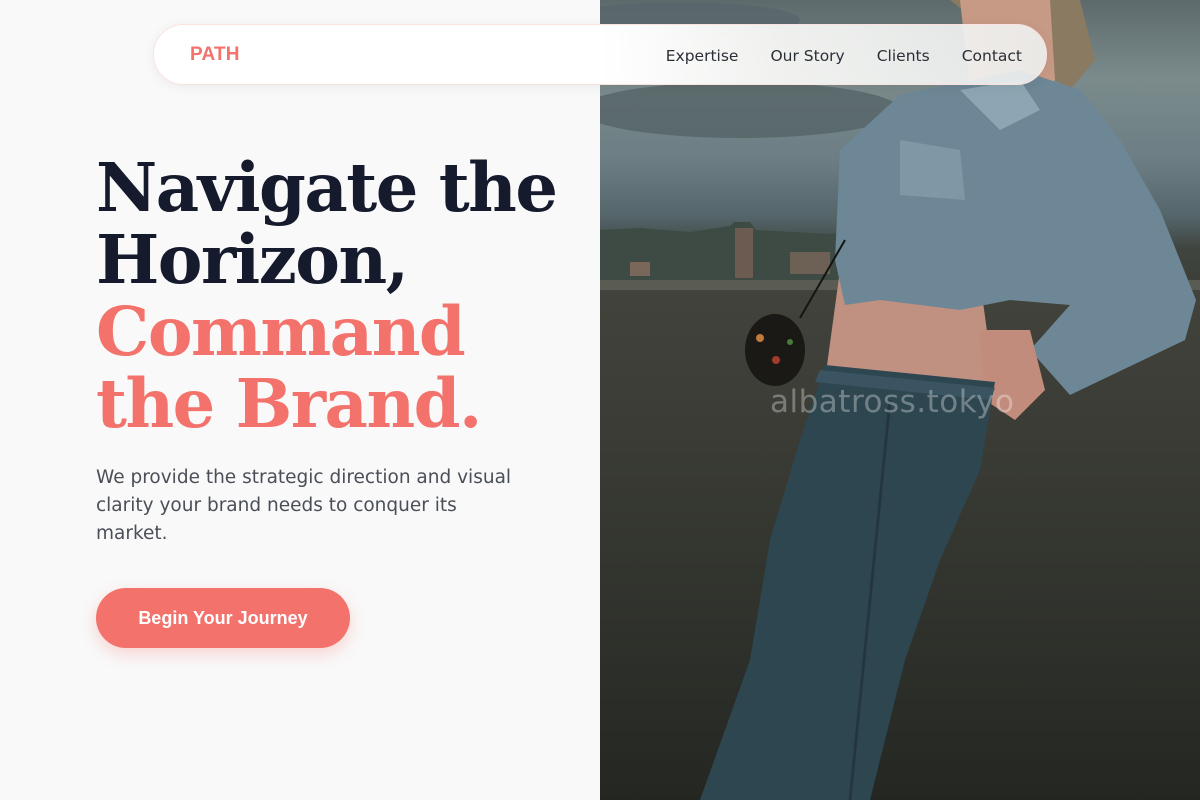 The height and width of the screenshot is (800, 1200). I want to click on headline-line-1: Navigate the, so click(327, 187).